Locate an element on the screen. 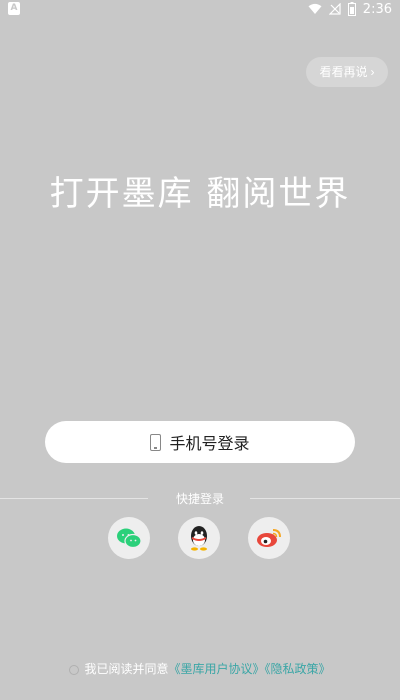 This screenshot has width=400, height=700. skip-button: 看看再说 › is located at coordinates (347, 72).